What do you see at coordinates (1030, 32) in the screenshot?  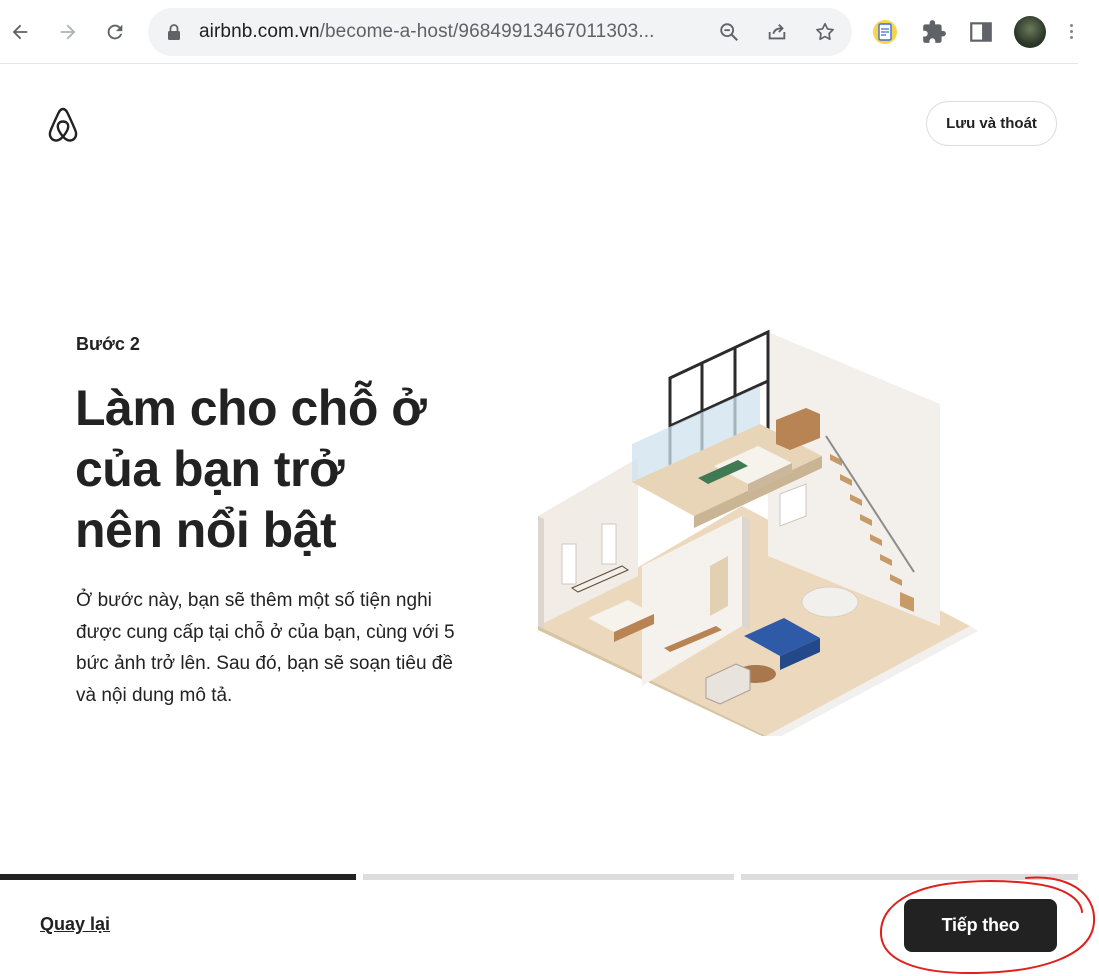 I see `profile-avatar` at bounding box center [1030, 32].